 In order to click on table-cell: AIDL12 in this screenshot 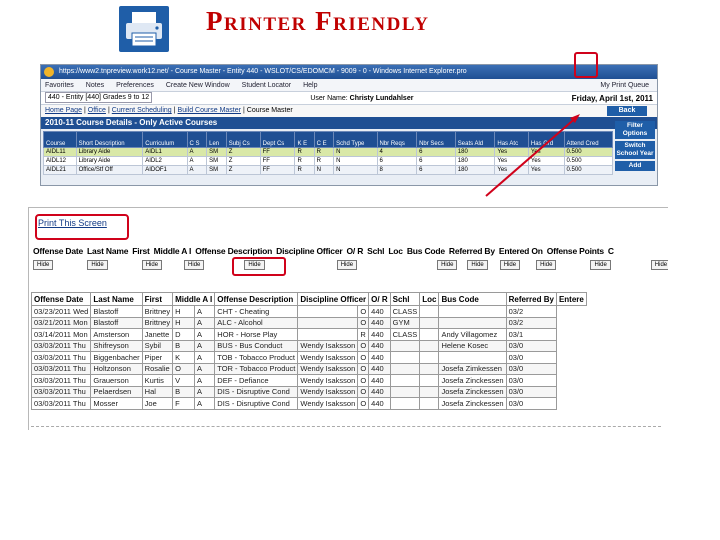, I will do `click(60, 161)`.